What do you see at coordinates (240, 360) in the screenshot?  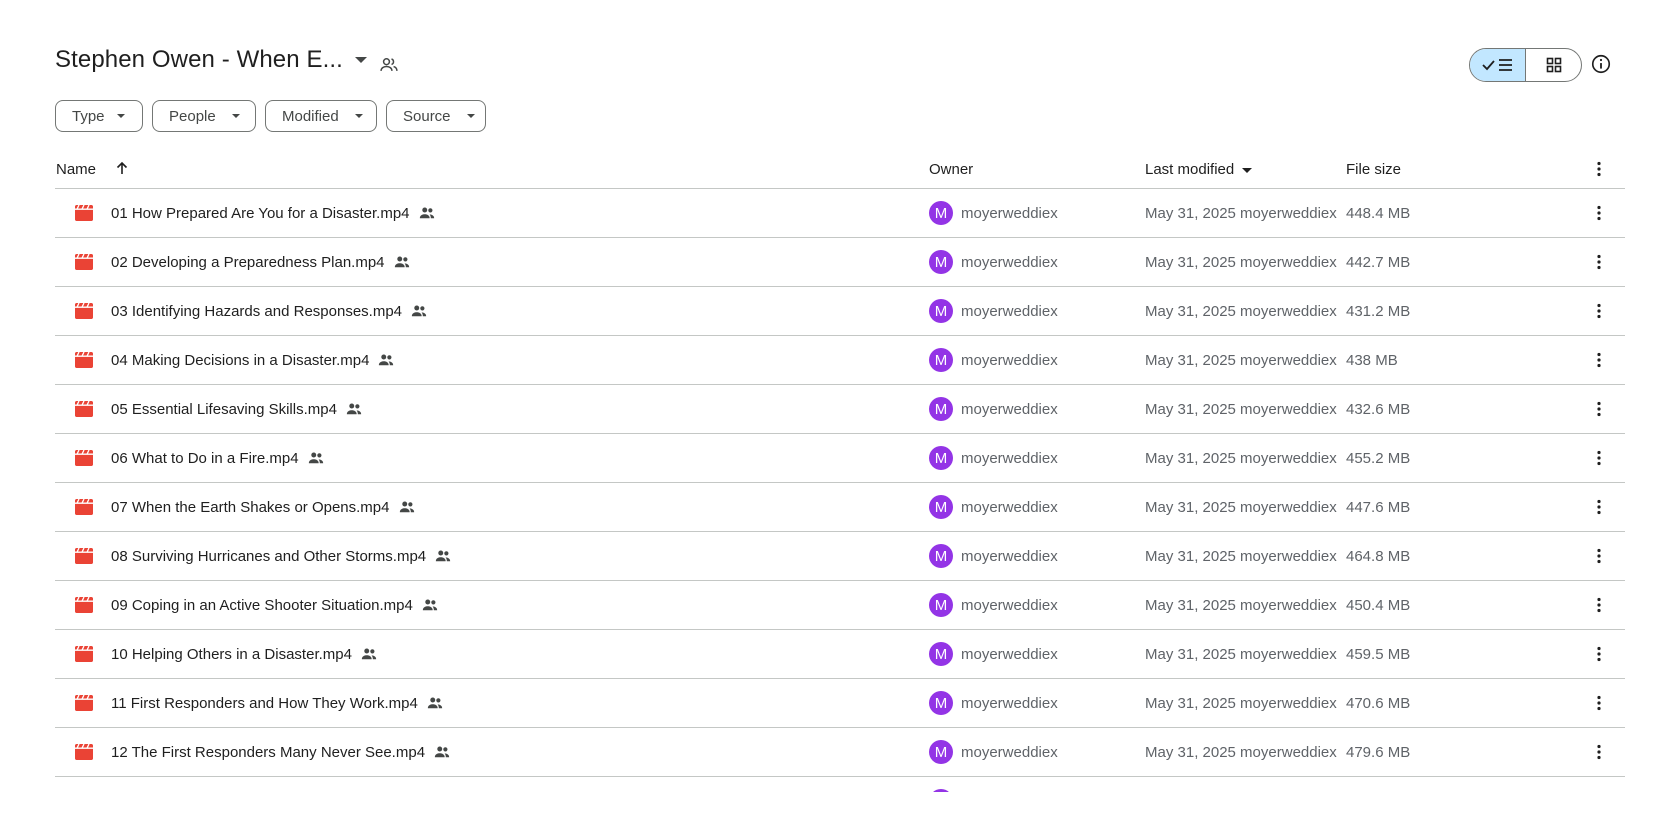 I see `file-name: 04 Making Decisions in a Disaster.mp4` at bounding box center [240, 360].